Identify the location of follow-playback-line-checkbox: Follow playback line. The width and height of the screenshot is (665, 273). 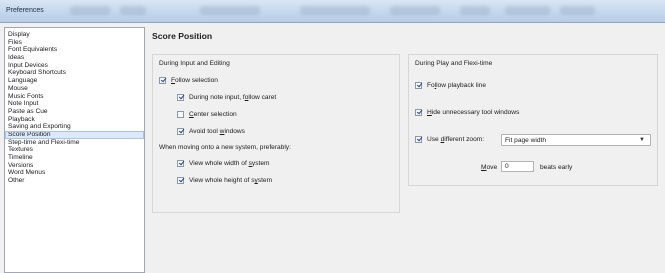
(450, 85).